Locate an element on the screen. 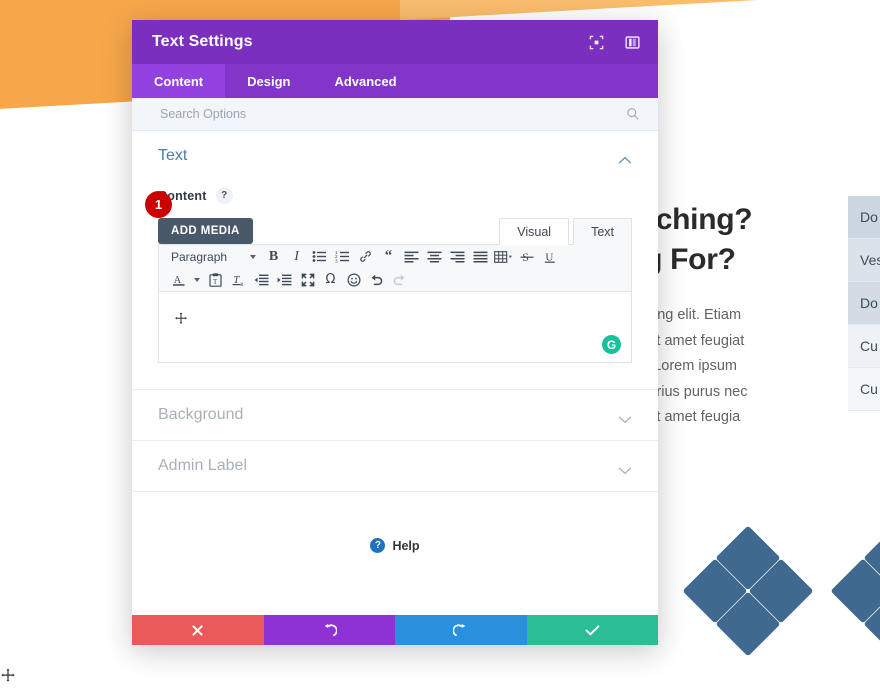 This screenshot has height=697, width=880. redo-icon is located at coordinates (399, 279).